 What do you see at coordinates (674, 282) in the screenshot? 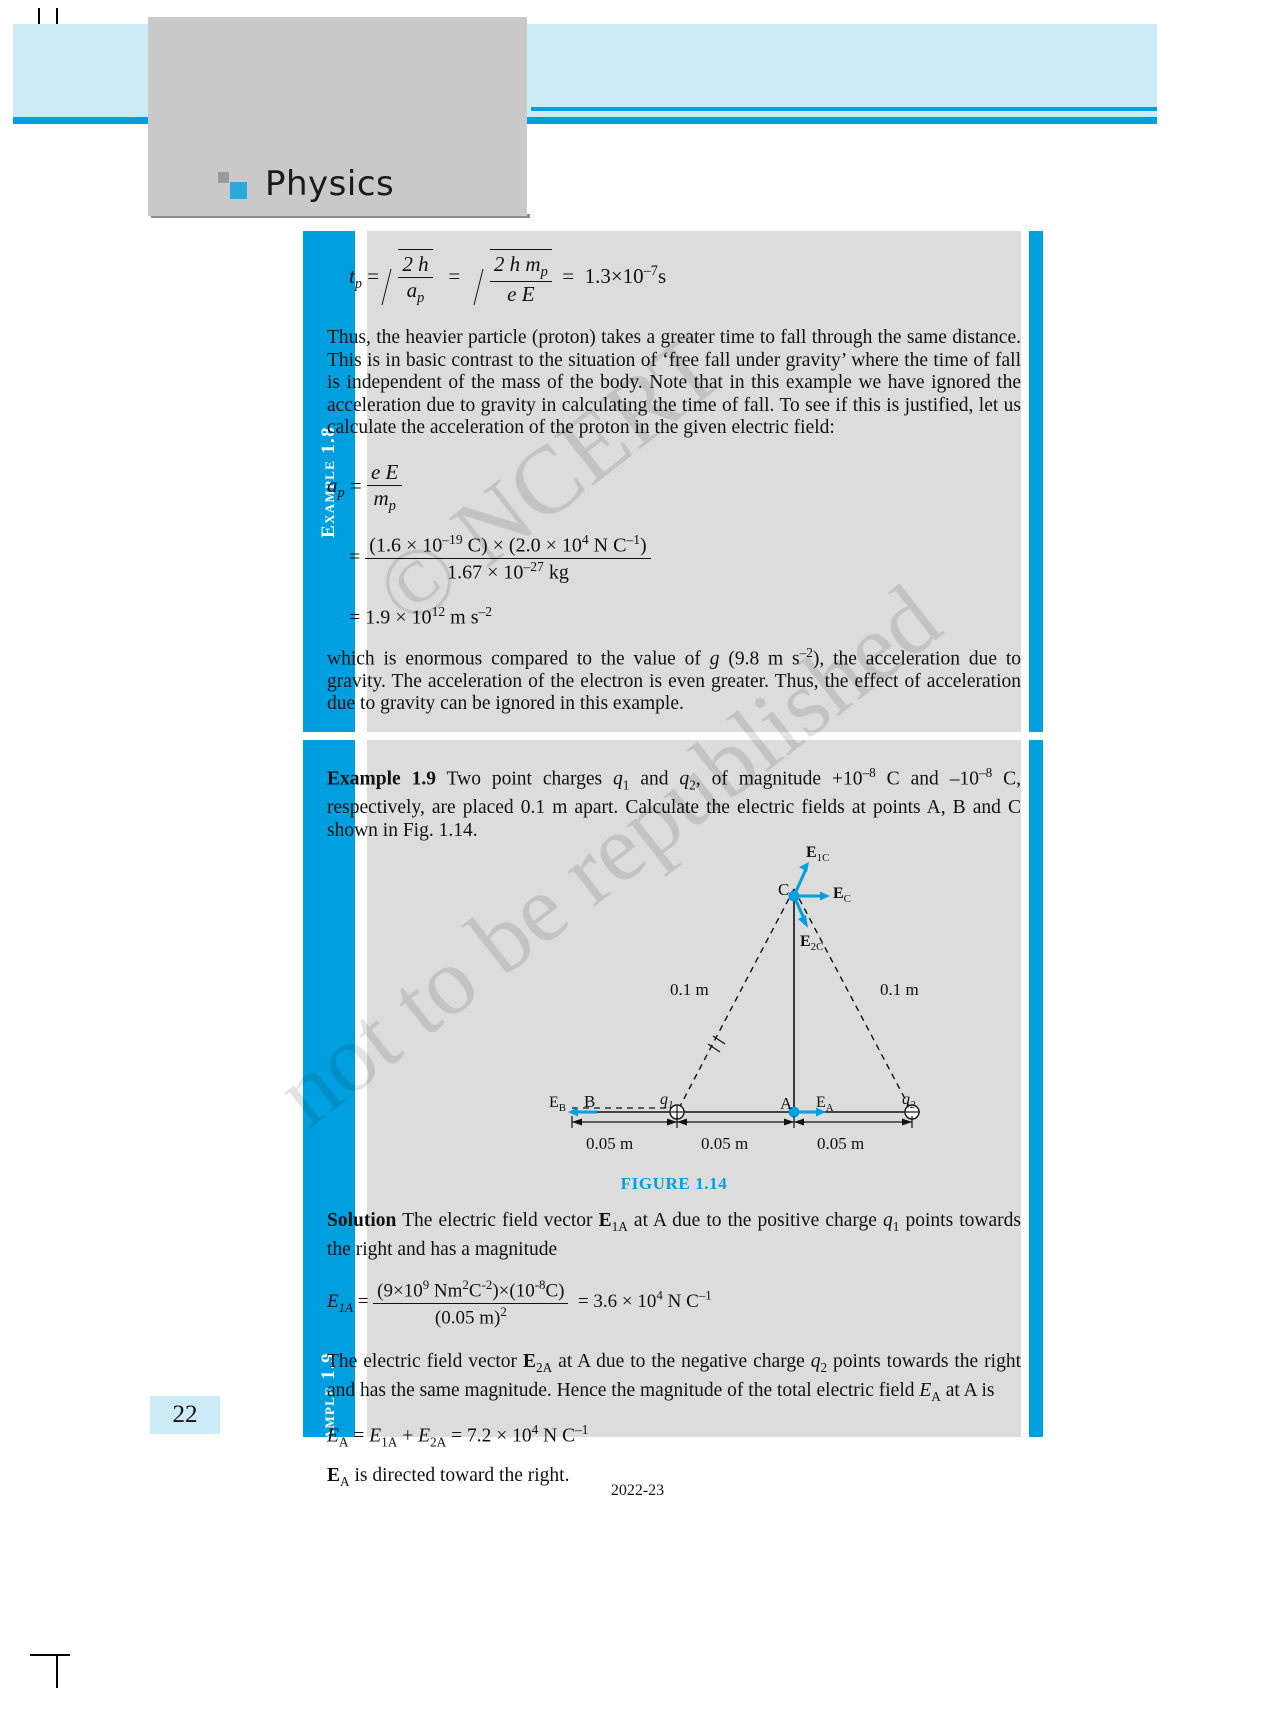
I see `equation-tp: tp = 2 h ap = 2 h mp e E = 1.3×10–7s` at bounding box center [674, 282].